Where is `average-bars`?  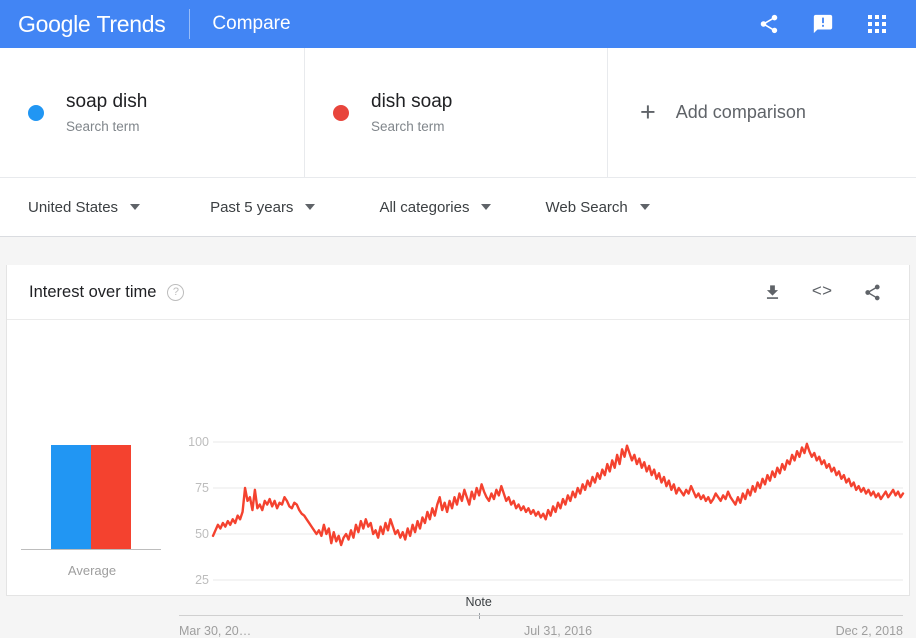
average-bars is located at coordinates (91, 497).